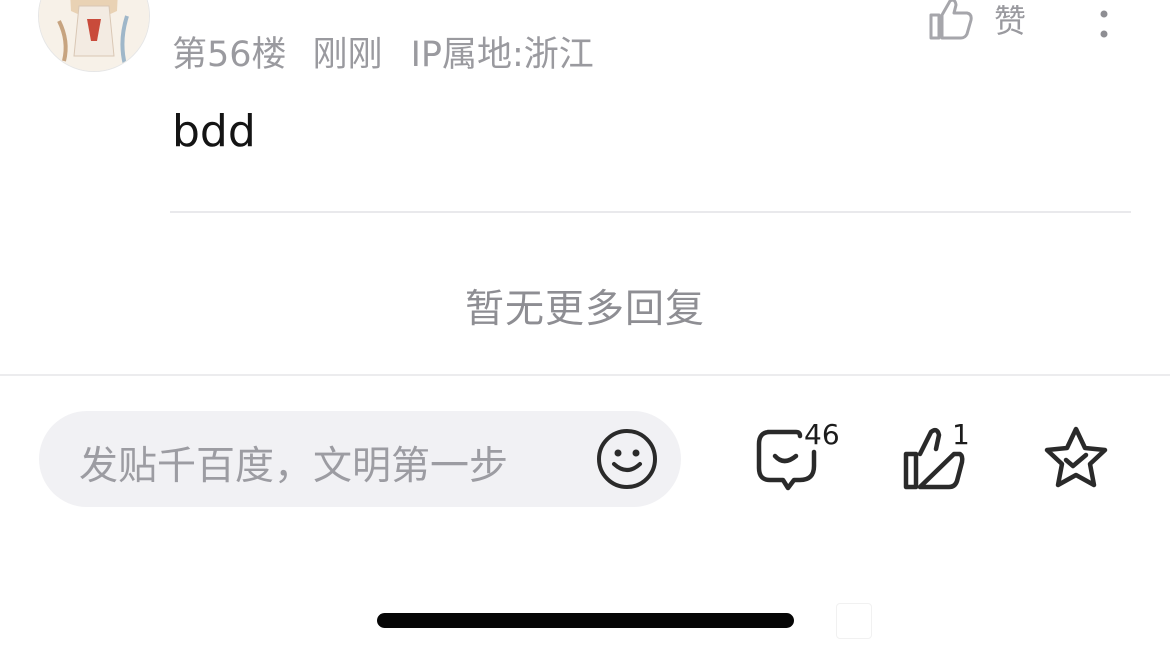 The width and height of the screenshot is (1170, 652). Describe the element at coordinates (936, 458) in the screenshot. I see `like-button: 1` at that location.